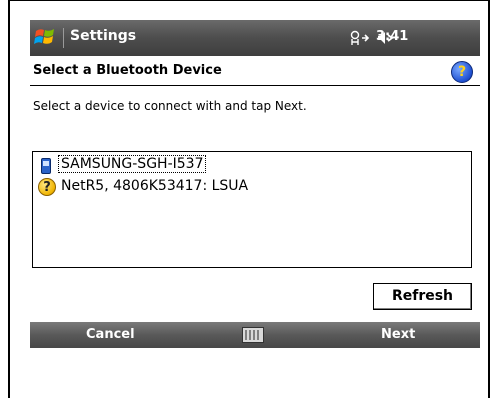 This screenshot has height=398, width=498. I want to click on title-bar: Settings 3:41, so click(255, 38).